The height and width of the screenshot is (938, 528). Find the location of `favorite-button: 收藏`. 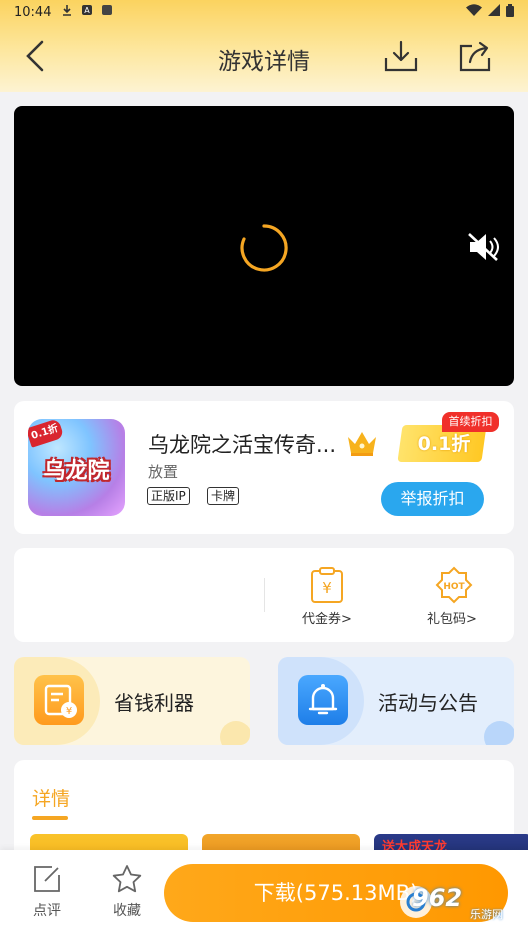

favorite-button: 收藏 is located at coordinates (127, 892).